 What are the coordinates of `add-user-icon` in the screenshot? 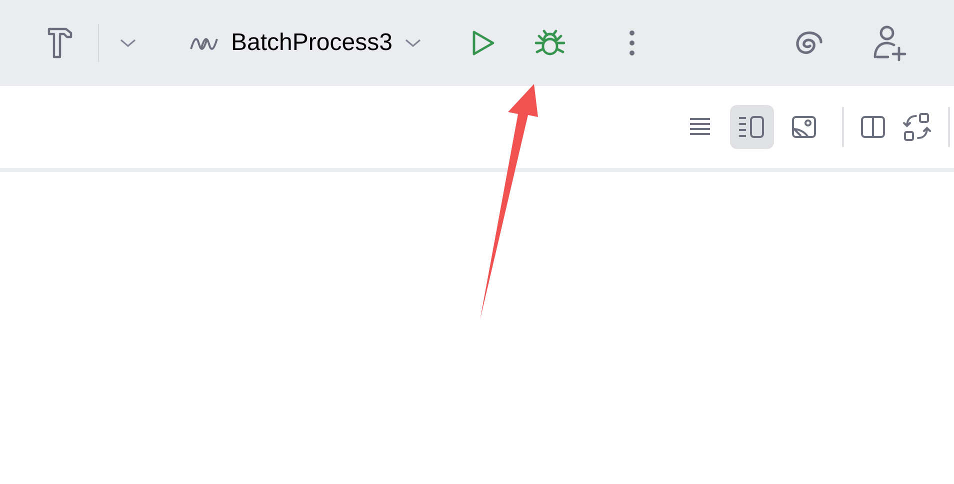 It's located at (890, 43).